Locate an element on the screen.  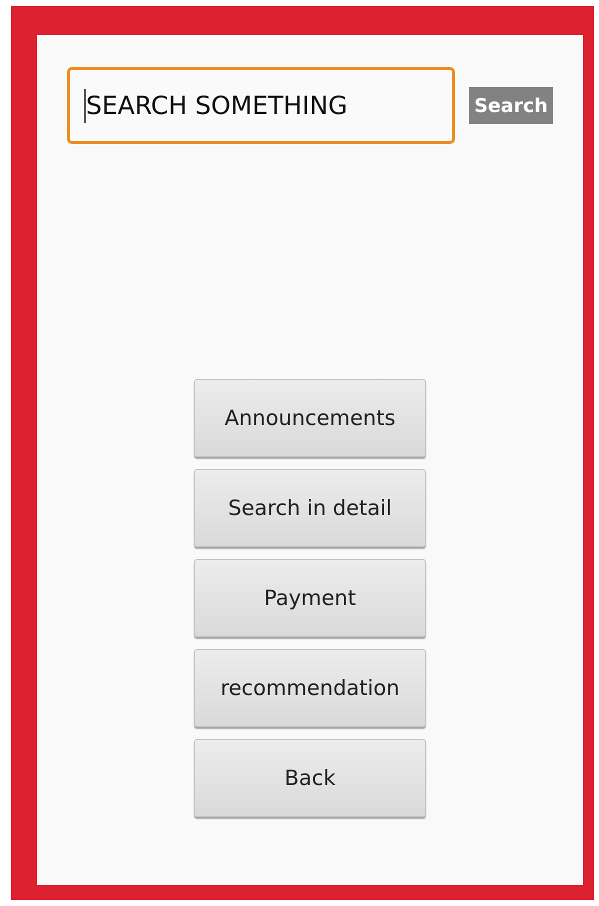
menu-button: Search in detail is located at coordinates (310, 508).